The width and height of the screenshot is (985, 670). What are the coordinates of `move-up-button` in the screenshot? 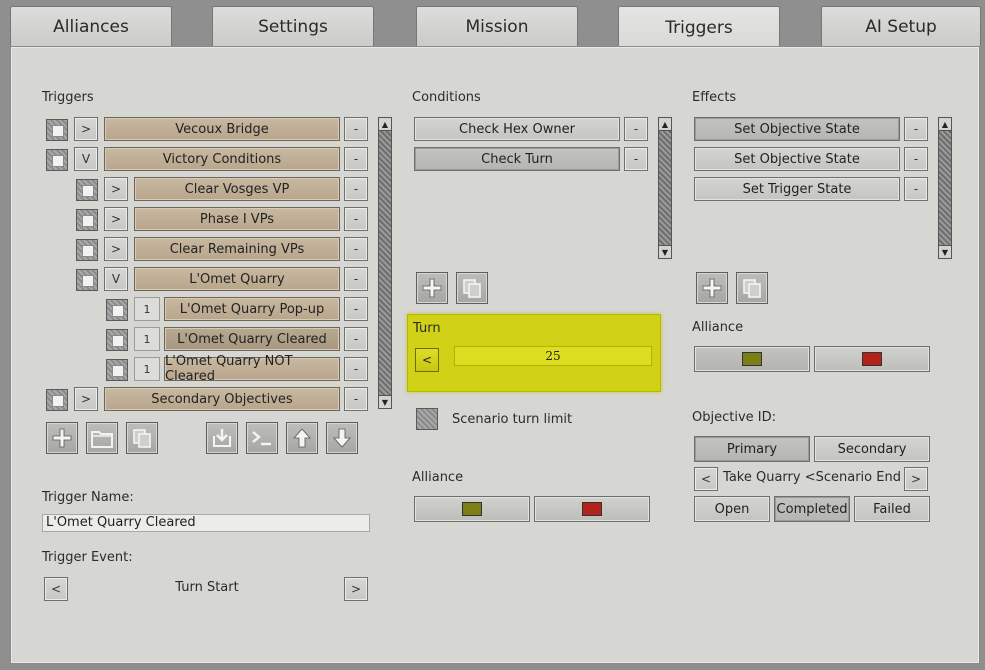 It's located at (302, 438).